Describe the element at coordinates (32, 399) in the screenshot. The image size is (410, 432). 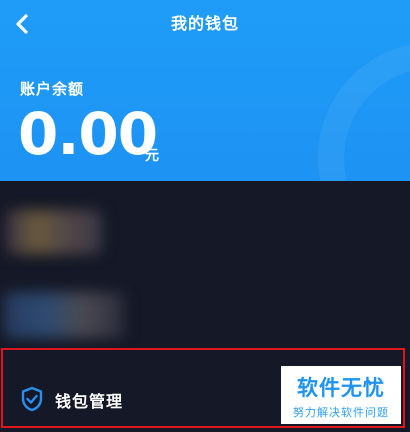
I see `shield-check-icon` at that location.